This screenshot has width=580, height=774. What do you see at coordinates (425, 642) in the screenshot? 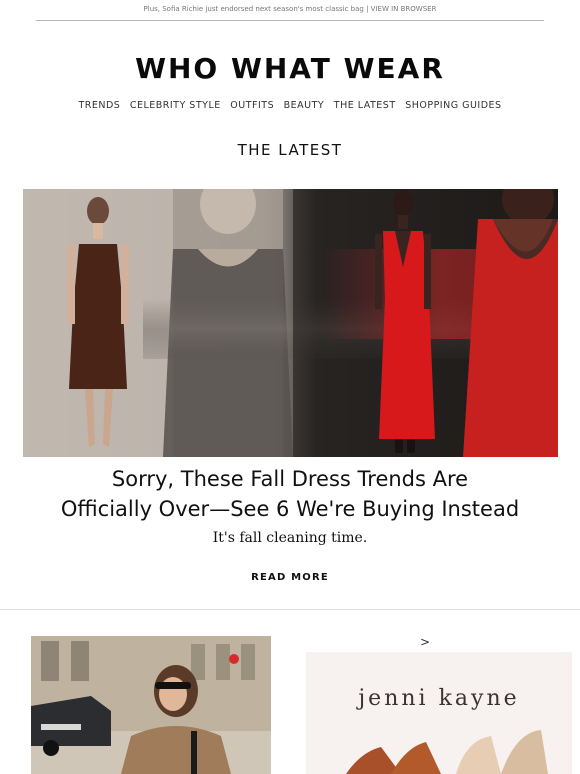
I see `next-arrow-icon: >` at bounding box center [425, 642].